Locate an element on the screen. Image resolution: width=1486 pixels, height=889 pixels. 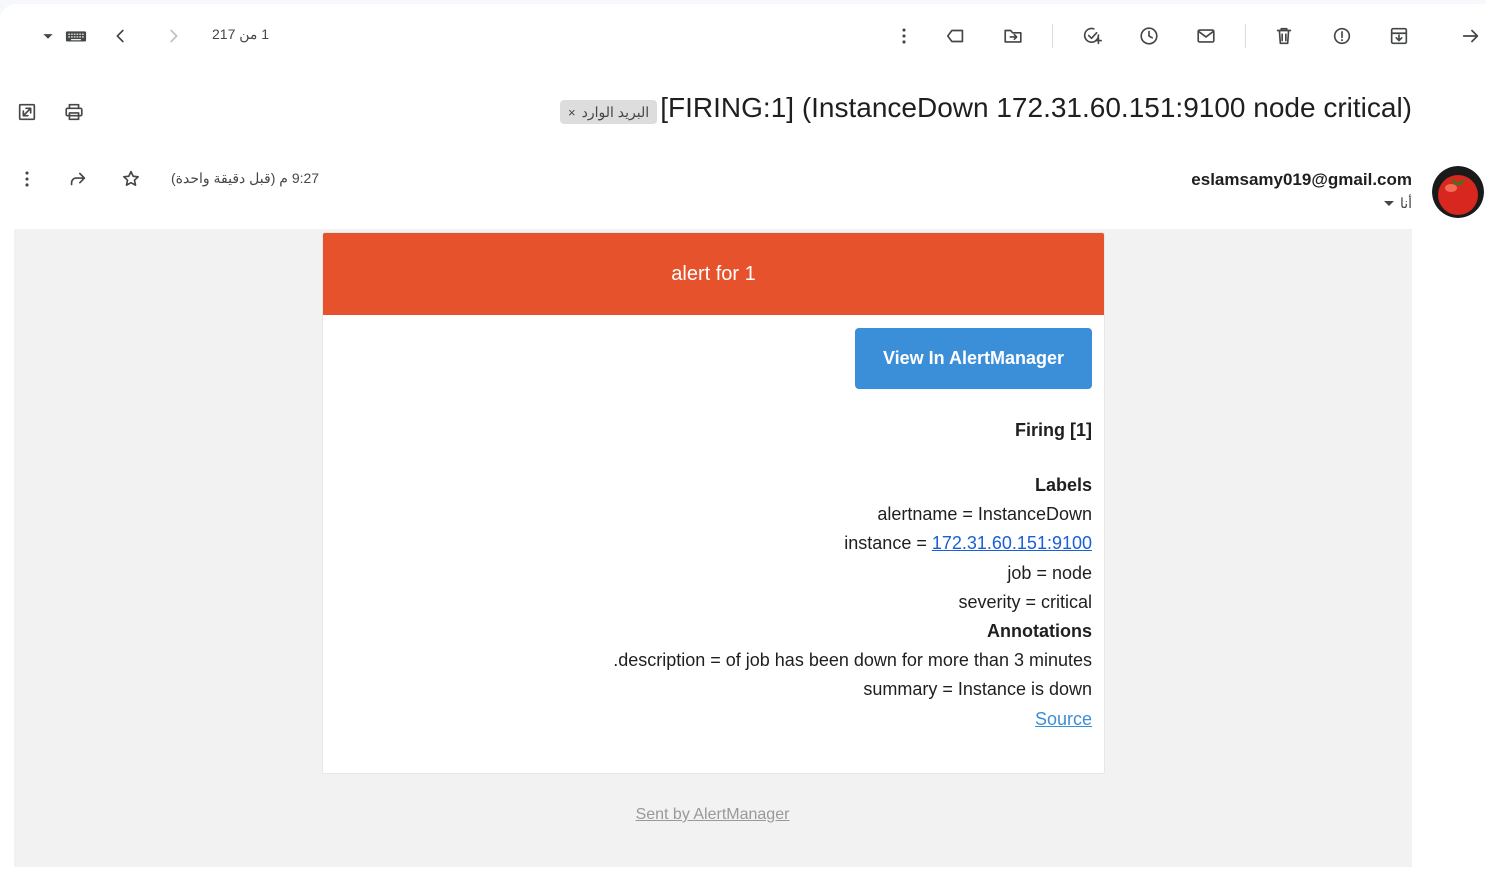
label-instance: instance = 172.31.60.151:9100 is located at coordinates (968, 543).